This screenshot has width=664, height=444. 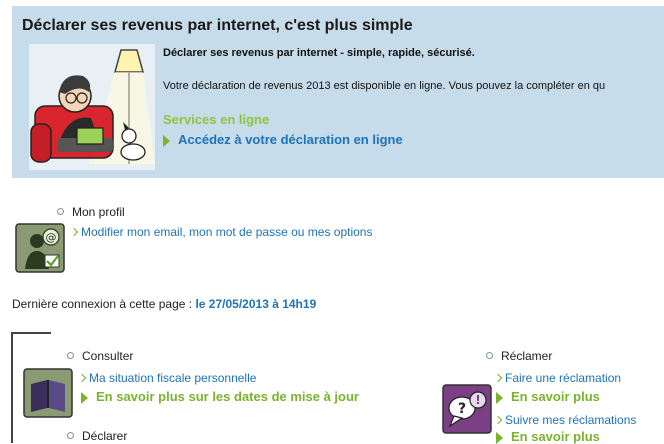 What do you see at coordinates (105, 436) in the screenshot?
I see `declarer-heading-label: Déclarer` at bounding box center [105, 436].